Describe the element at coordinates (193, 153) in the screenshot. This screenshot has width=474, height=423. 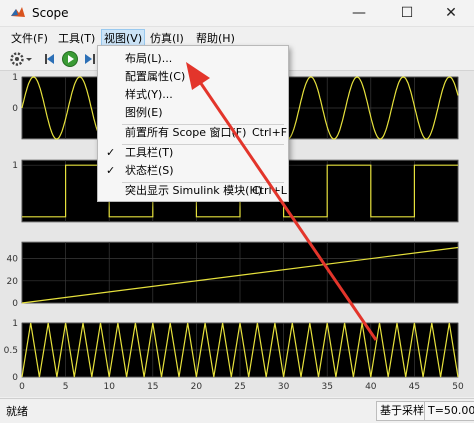
I see `menu-item-toolbar: ✓ 工具栏(T)` at that location.